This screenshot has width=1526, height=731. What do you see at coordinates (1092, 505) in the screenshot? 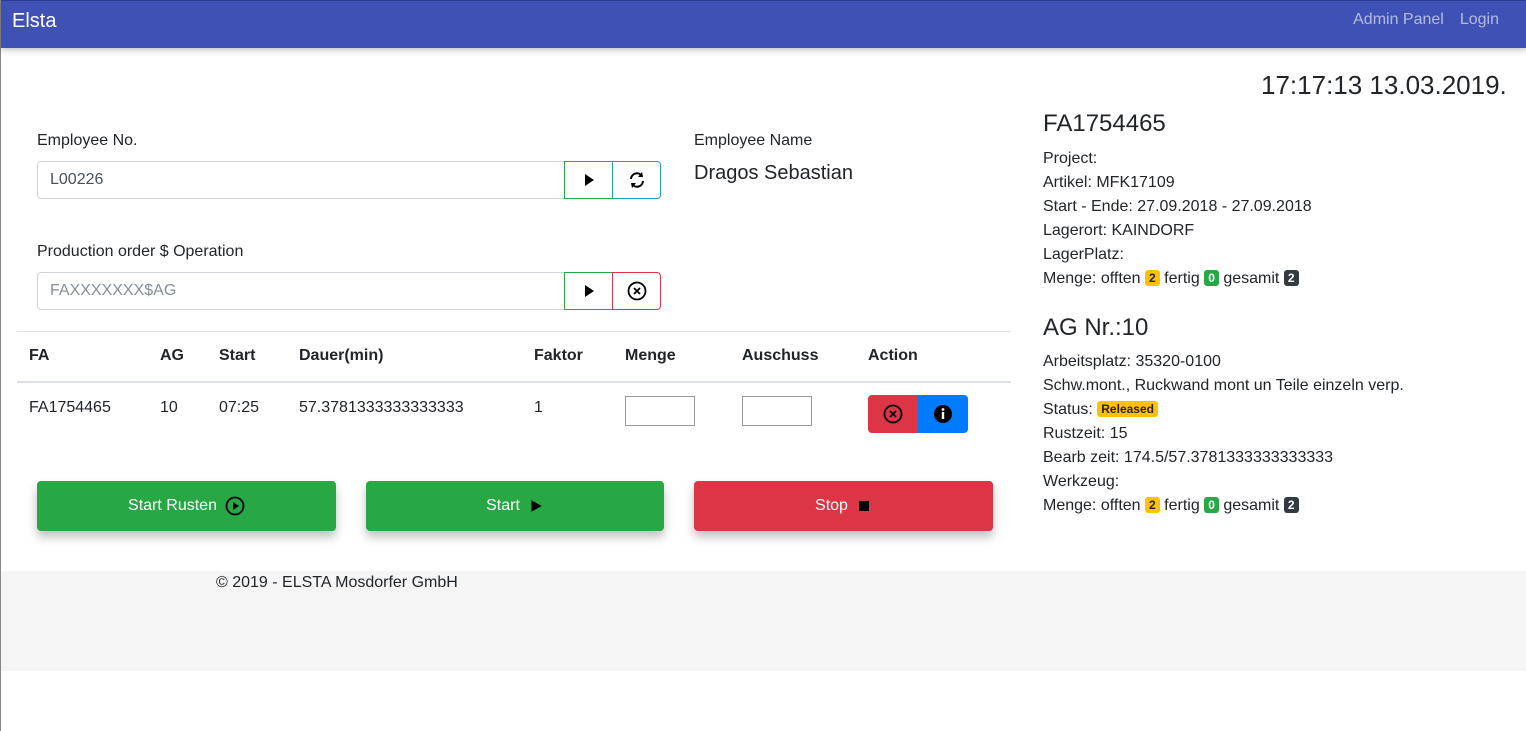
I see `ag-menge-prefix: Menge: offten` at bounding box center [1092, 505].